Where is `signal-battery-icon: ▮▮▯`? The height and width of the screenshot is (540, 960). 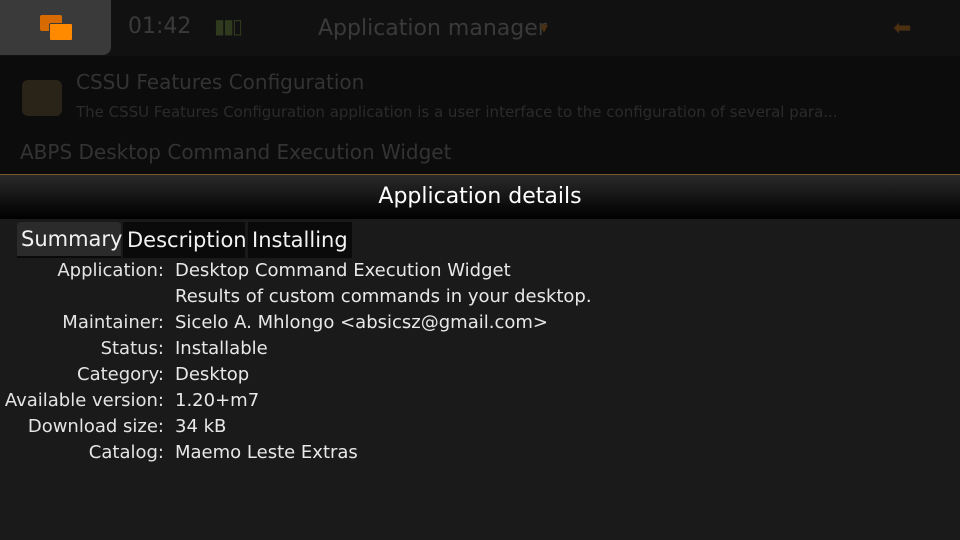 signal-battery-icon: ▮▮▯ is located at coordinates (228, 26).